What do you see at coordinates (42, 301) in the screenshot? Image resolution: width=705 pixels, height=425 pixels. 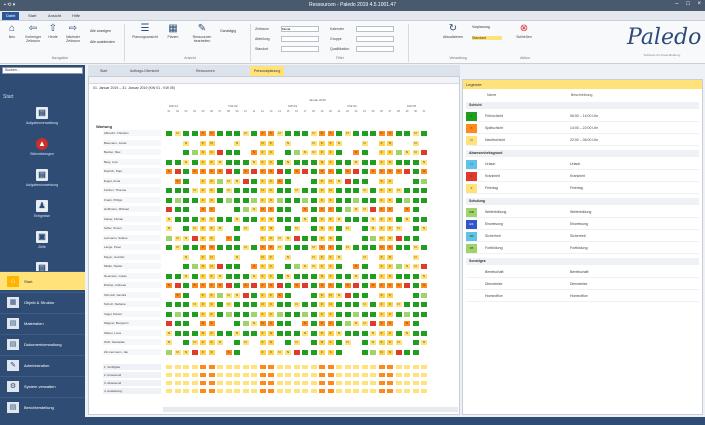 I see `sidebar-nav-item: ▦ Objekt & Struktur` at bounding box center [42, 301].